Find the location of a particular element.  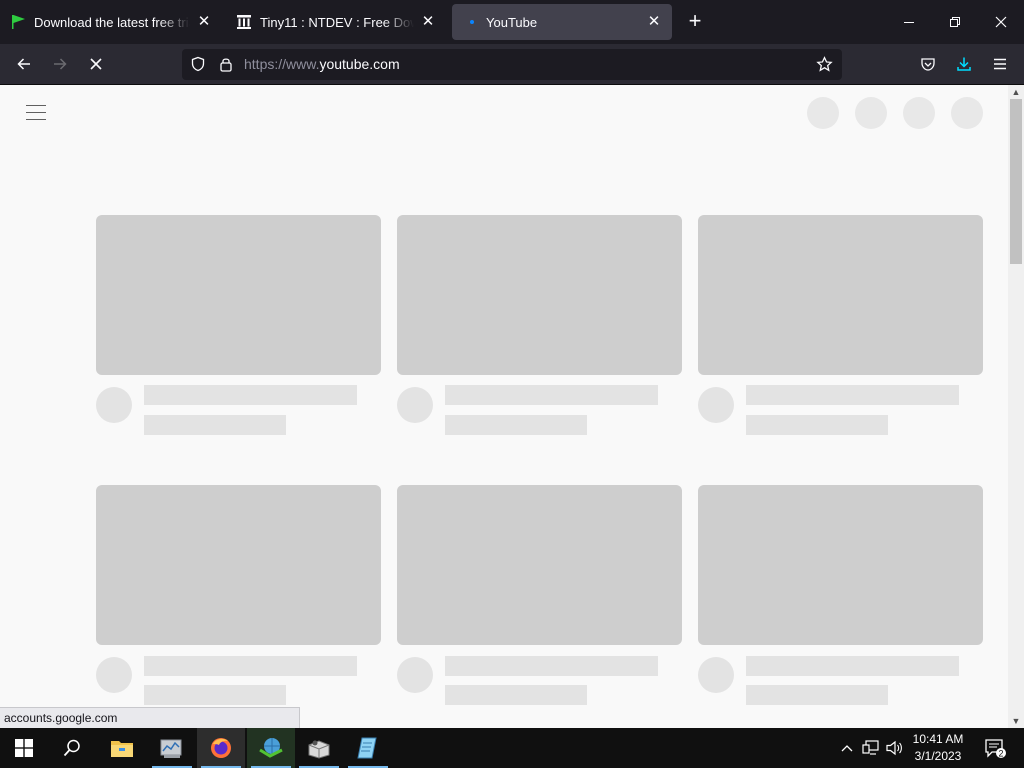

tab-youtube: YouTube ✕ is located at coordinates (562, 22).